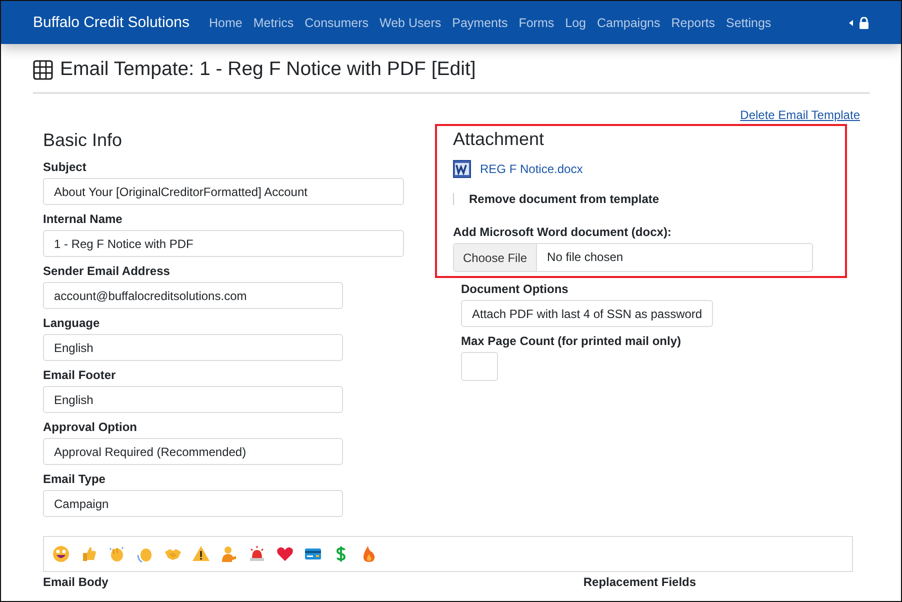 Image resolution: width=902 pixels, height=602 pixels. Describe the element at coordinates (193, 503) in the screenshot. I see `input-field: Campaign` at that location.